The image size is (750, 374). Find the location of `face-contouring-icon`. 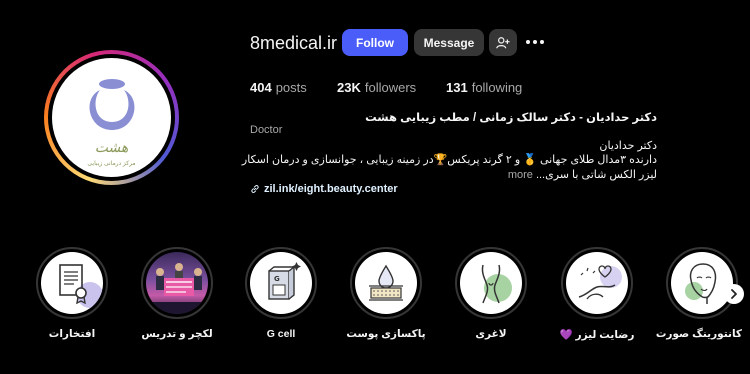

face-contouring-icon is located at coordinates (703, 283).